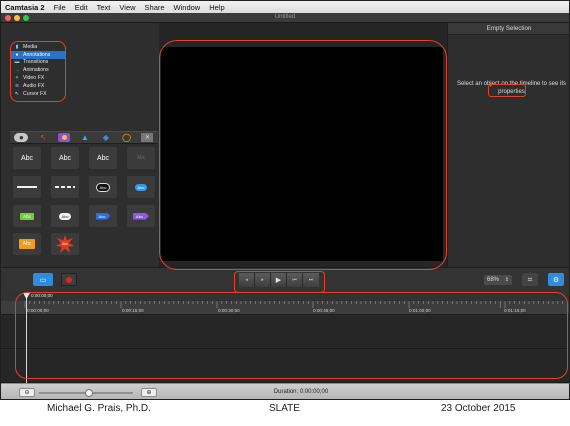 The height and width of the screenshot is (426, 570). I want to click on callout-tabs, so click(38, 71).